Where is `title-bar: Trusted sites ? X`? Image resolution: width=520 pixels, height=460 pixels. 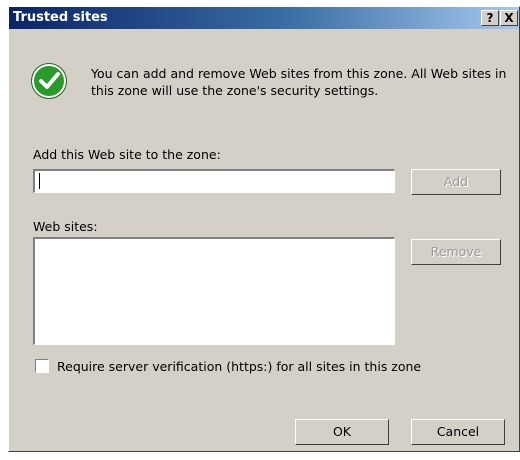
title-bar: Trusted sites ? X is located at coordinates (264, 18).